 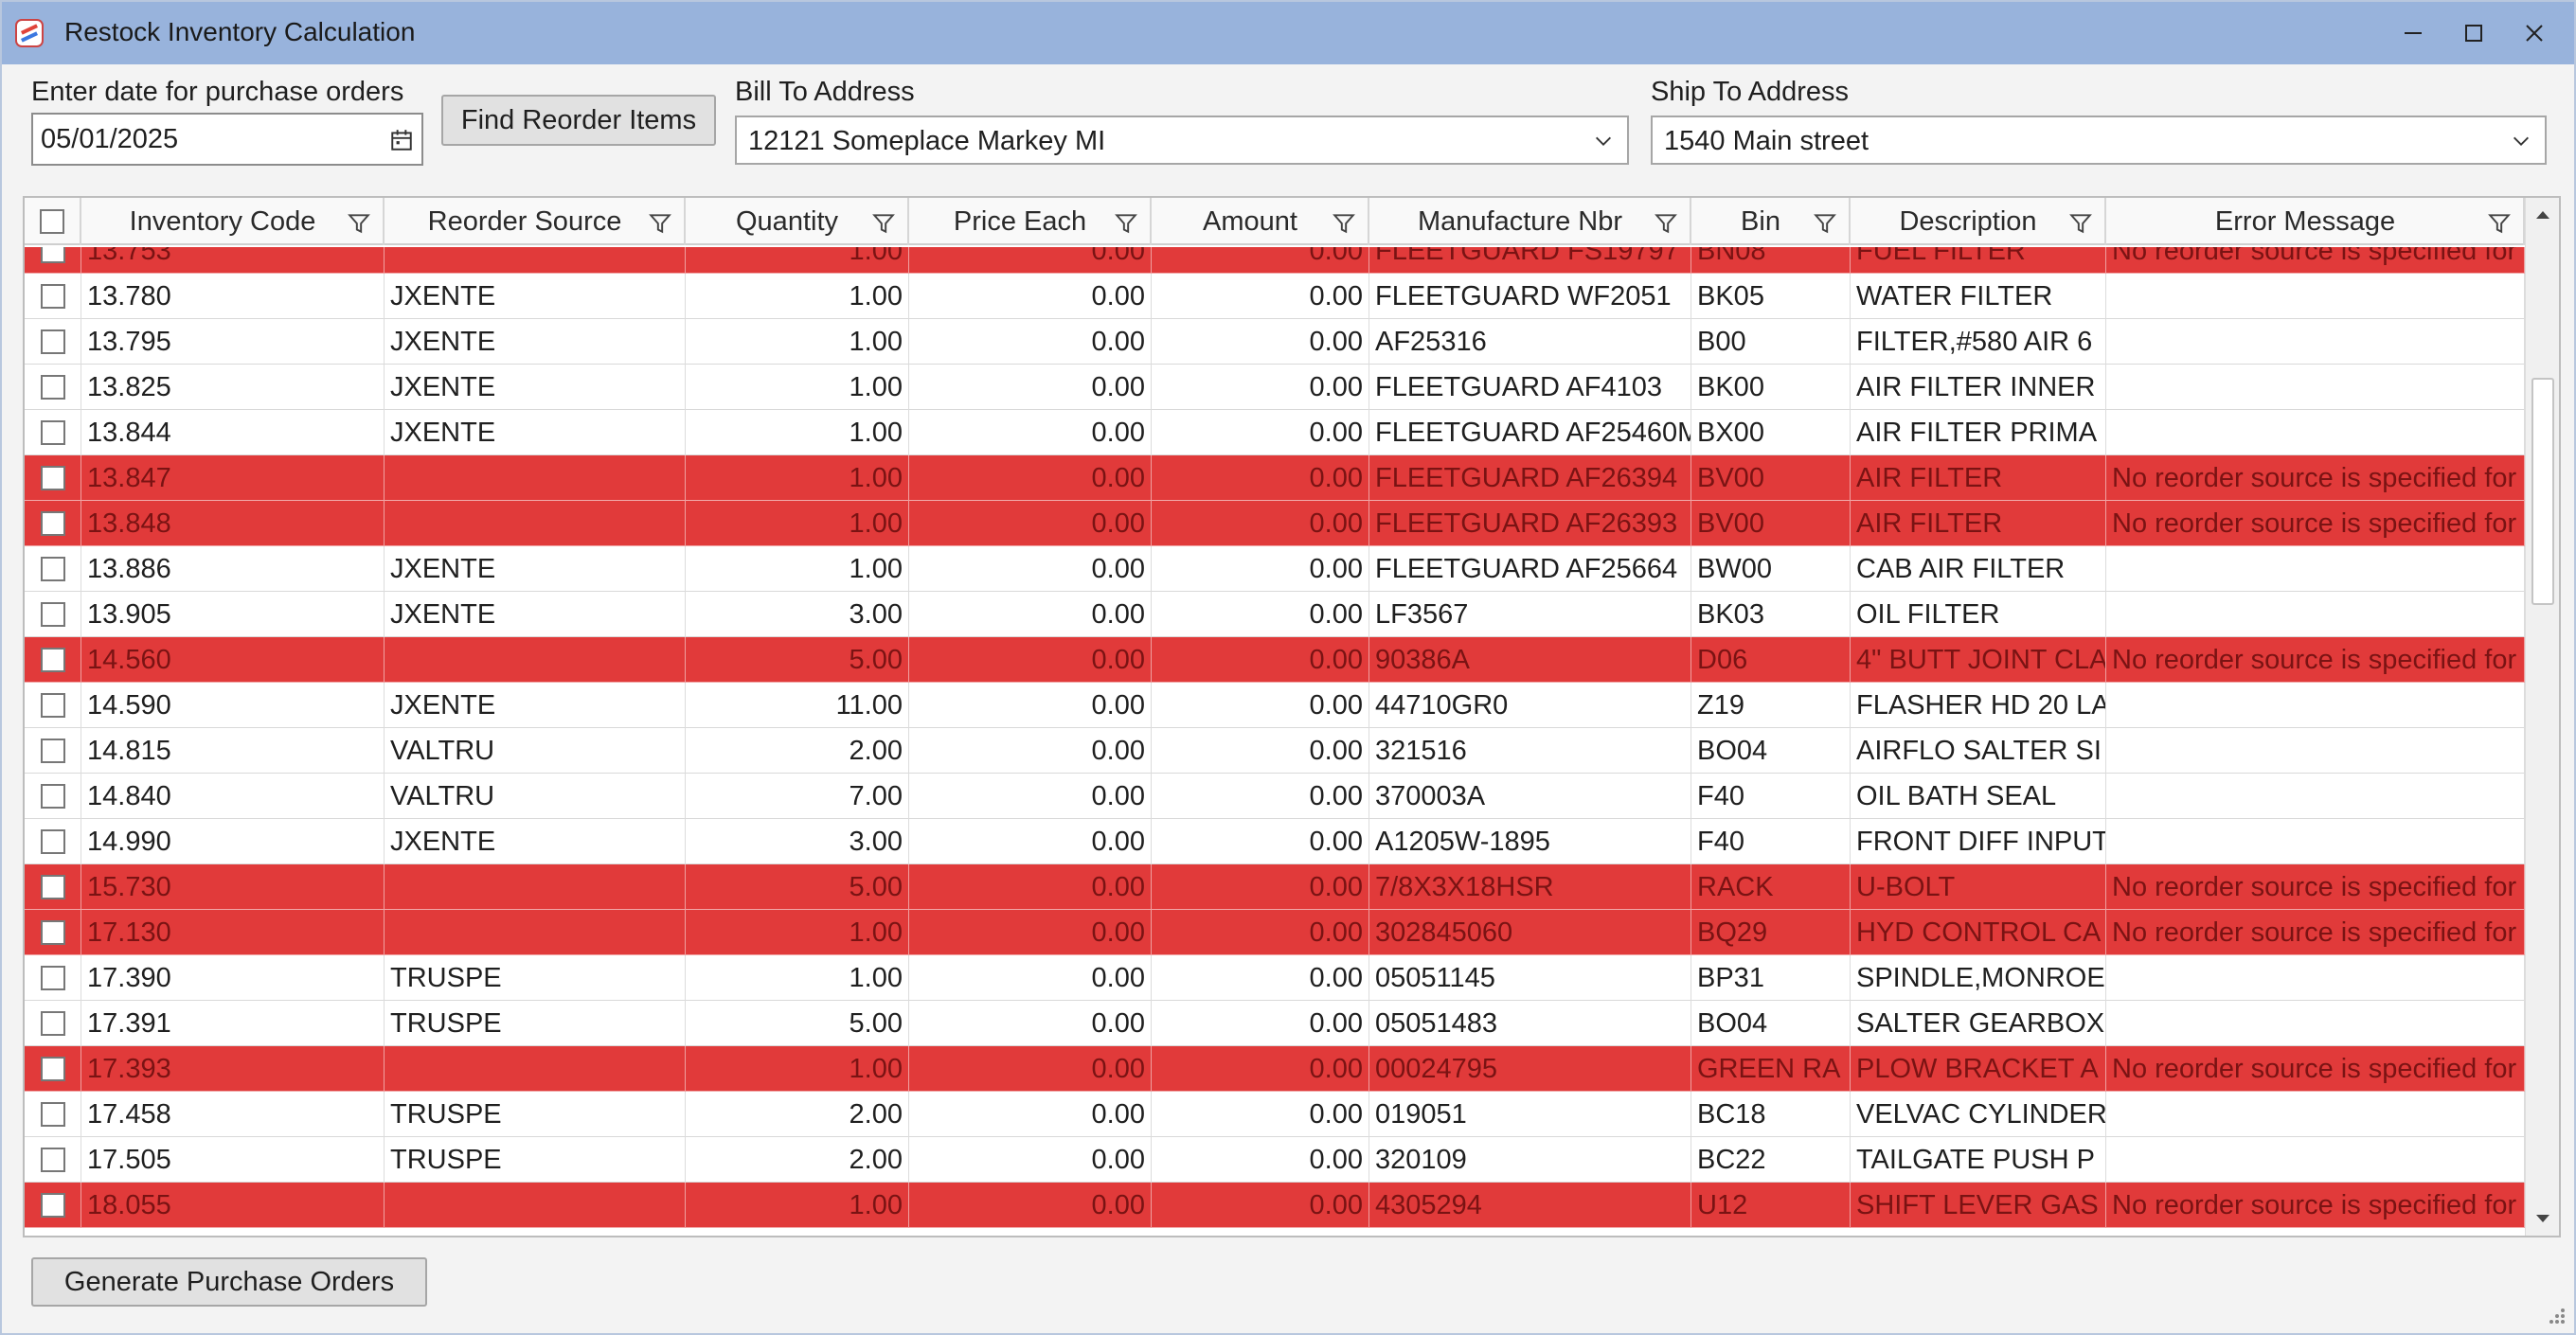 I want to click on cell-mfr: 7/8X3X18HSR, so click(x=1530, y=887).